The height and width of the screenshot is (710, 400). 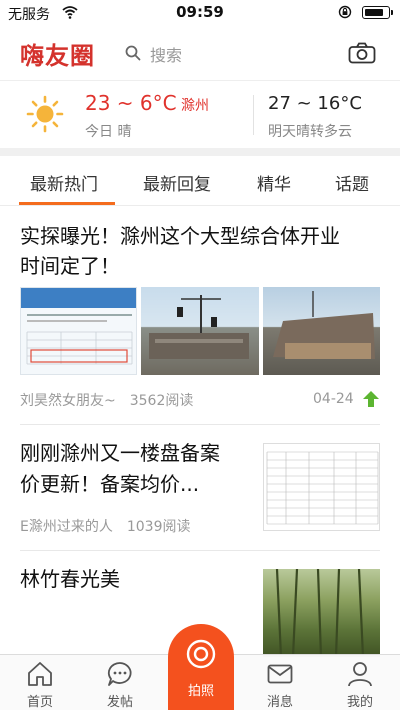 What do you see at coordinates (68, 401) in the screenshot?
I see `post-author: 刘昊然女朋友~` at bounding box center [68, 401].